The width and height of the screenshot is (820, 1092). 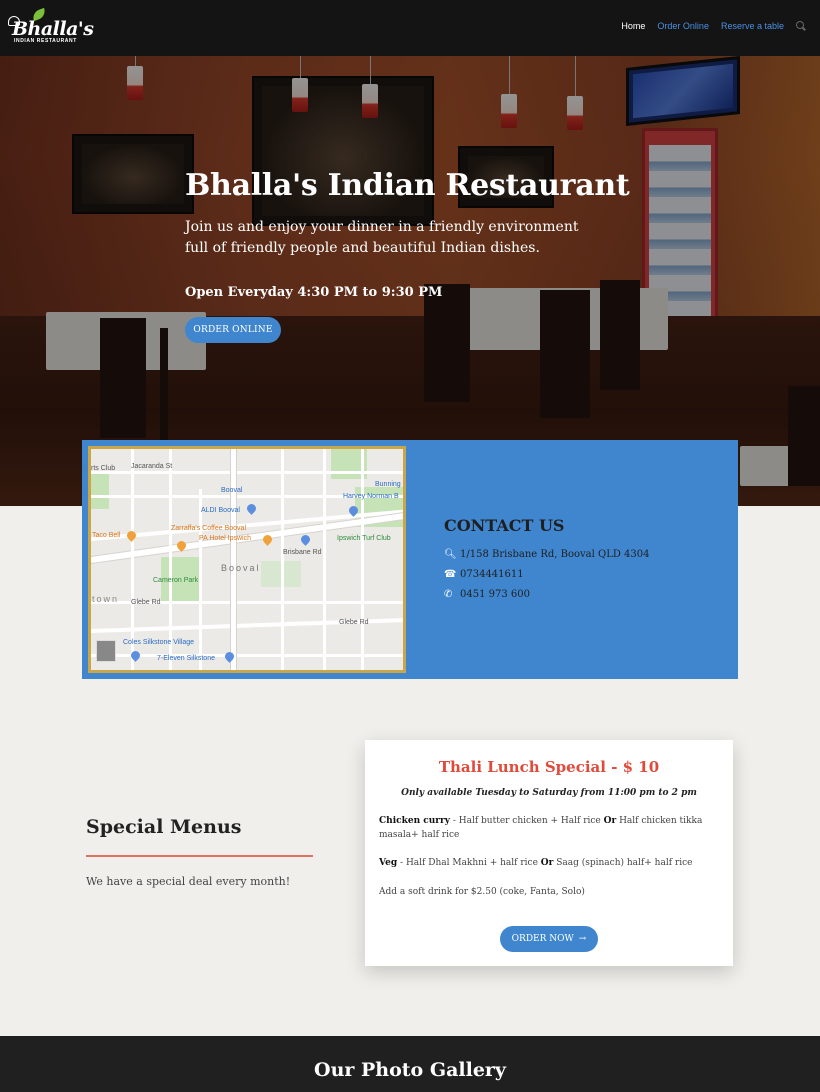 I want to click on location-search-icon: 🔍︎, so click(x=450, y=554).